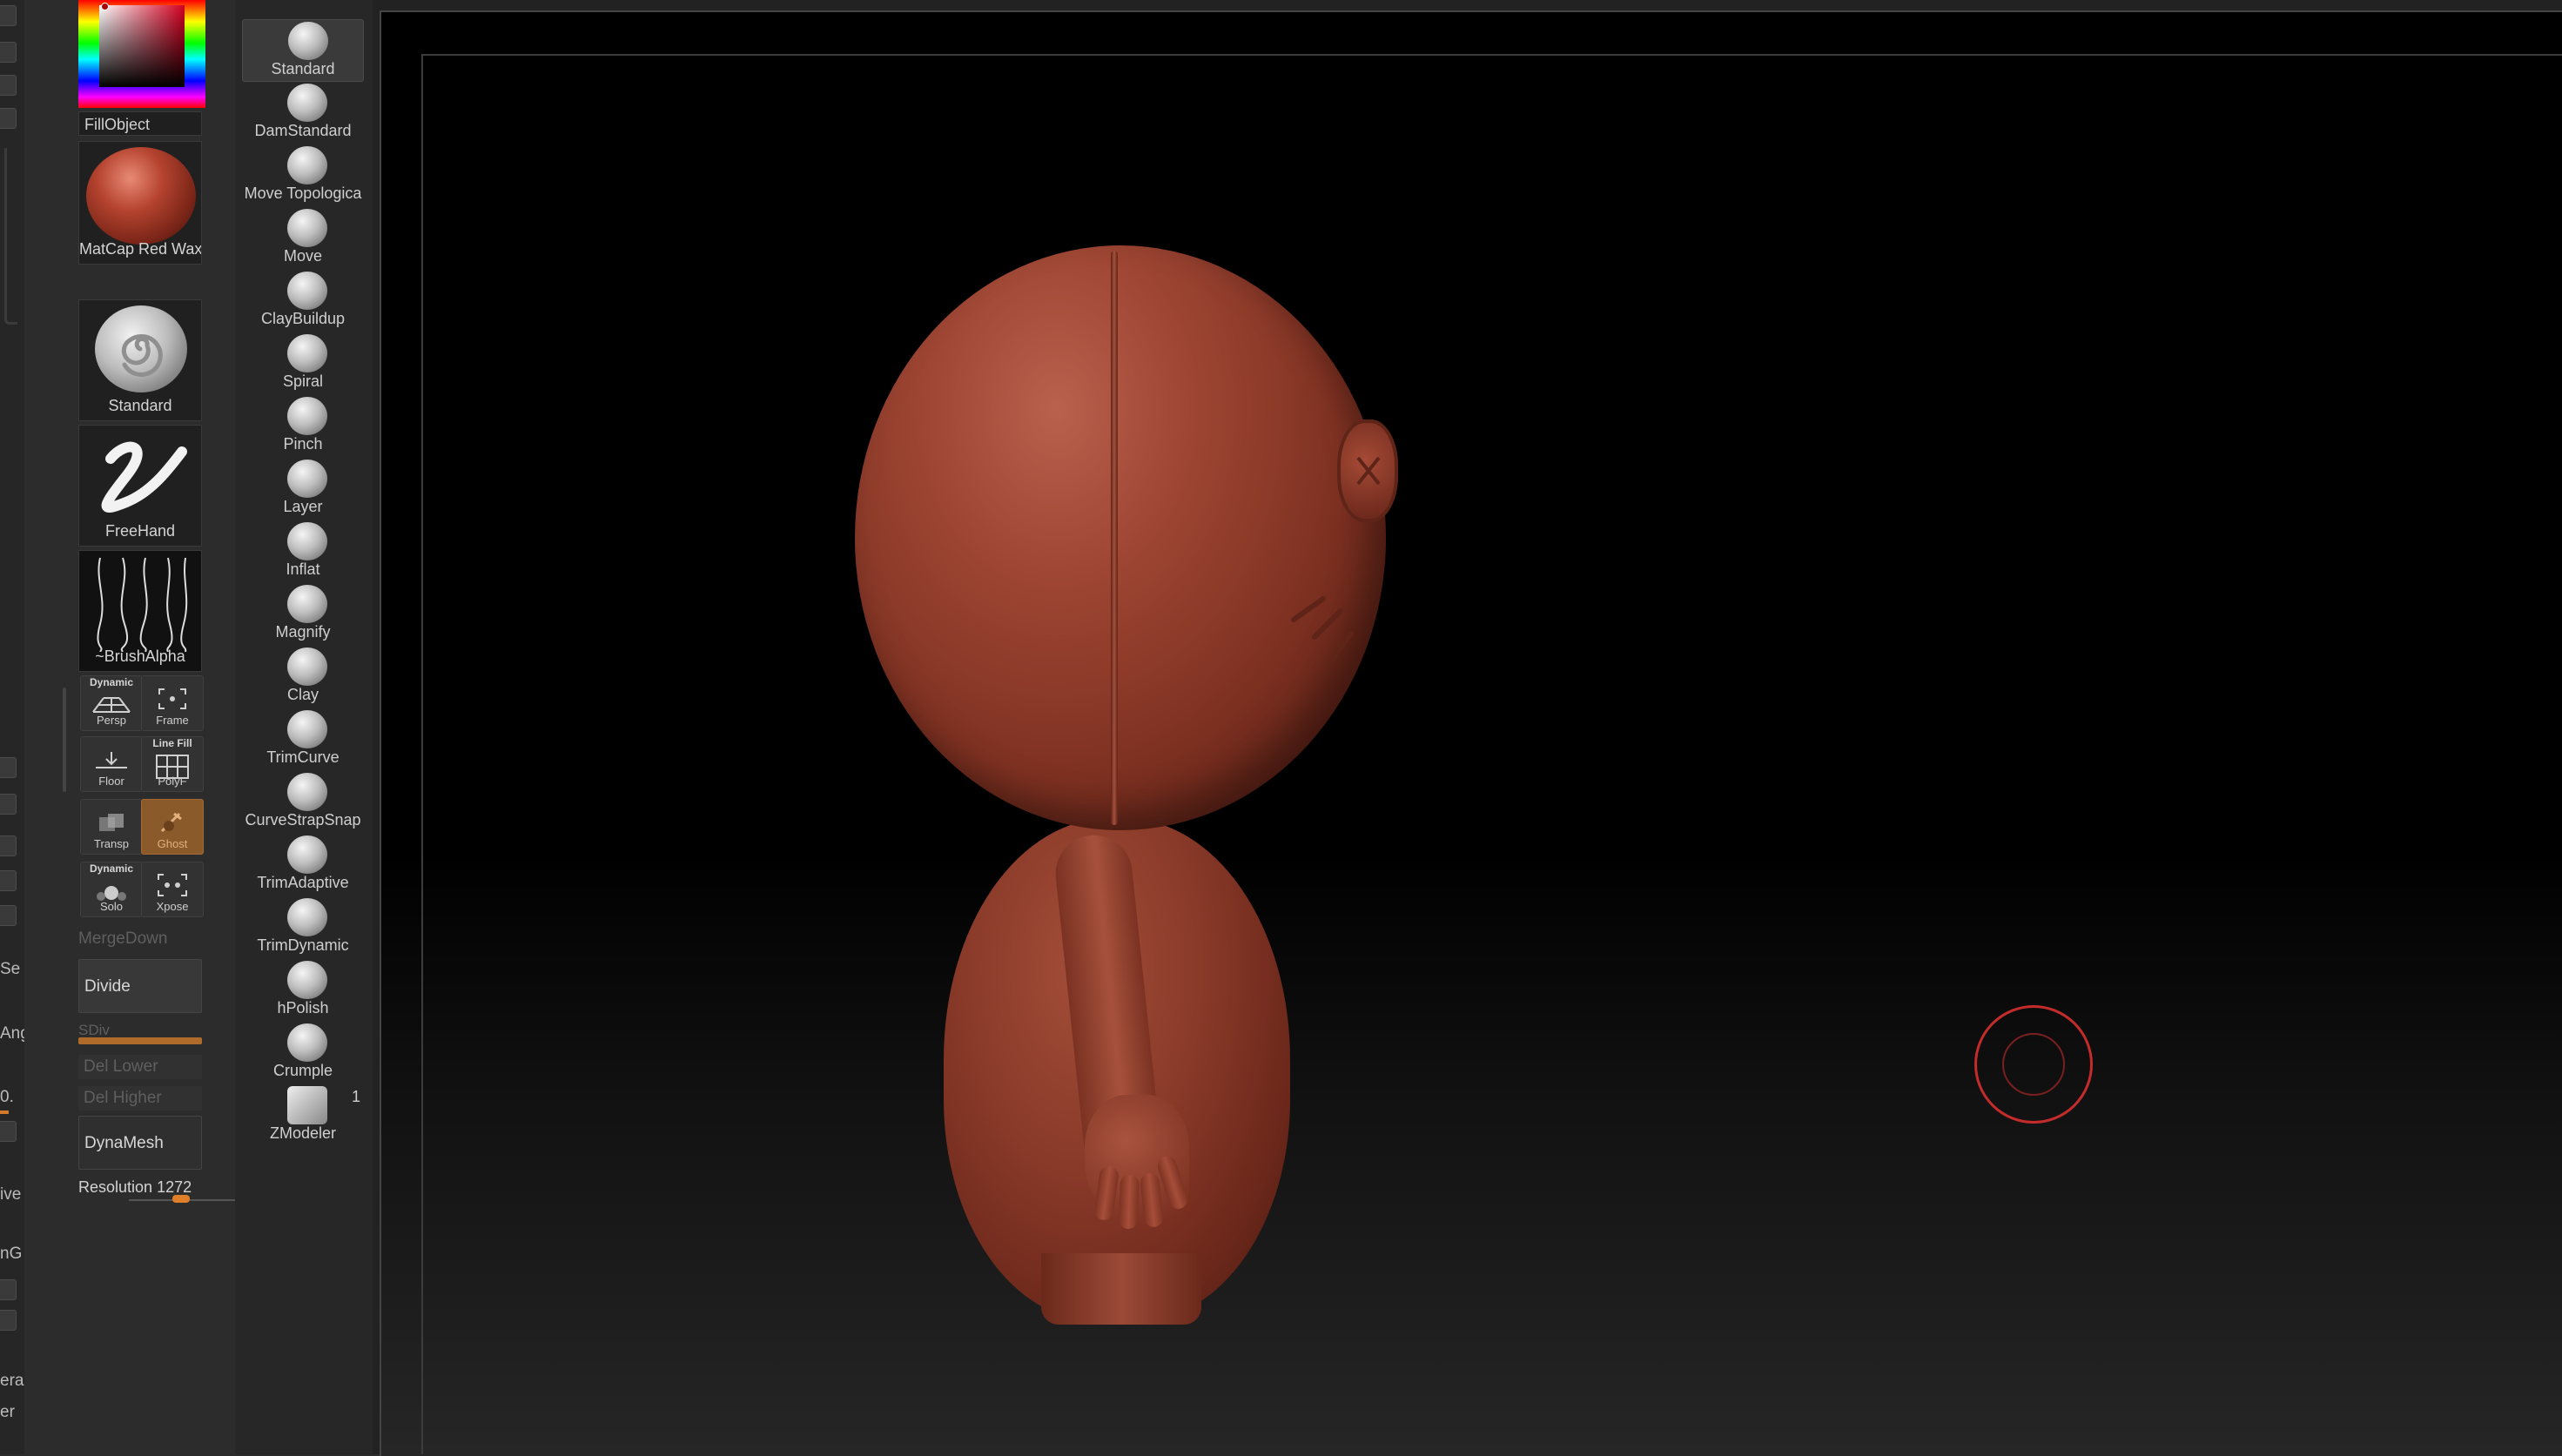 The height and width of the screenshot is (1456, 2562). What do you see at coordinates (140, 486) in the screenshot?
I see `stroke-selector: FreeHand` at bounding box center [140, 486].